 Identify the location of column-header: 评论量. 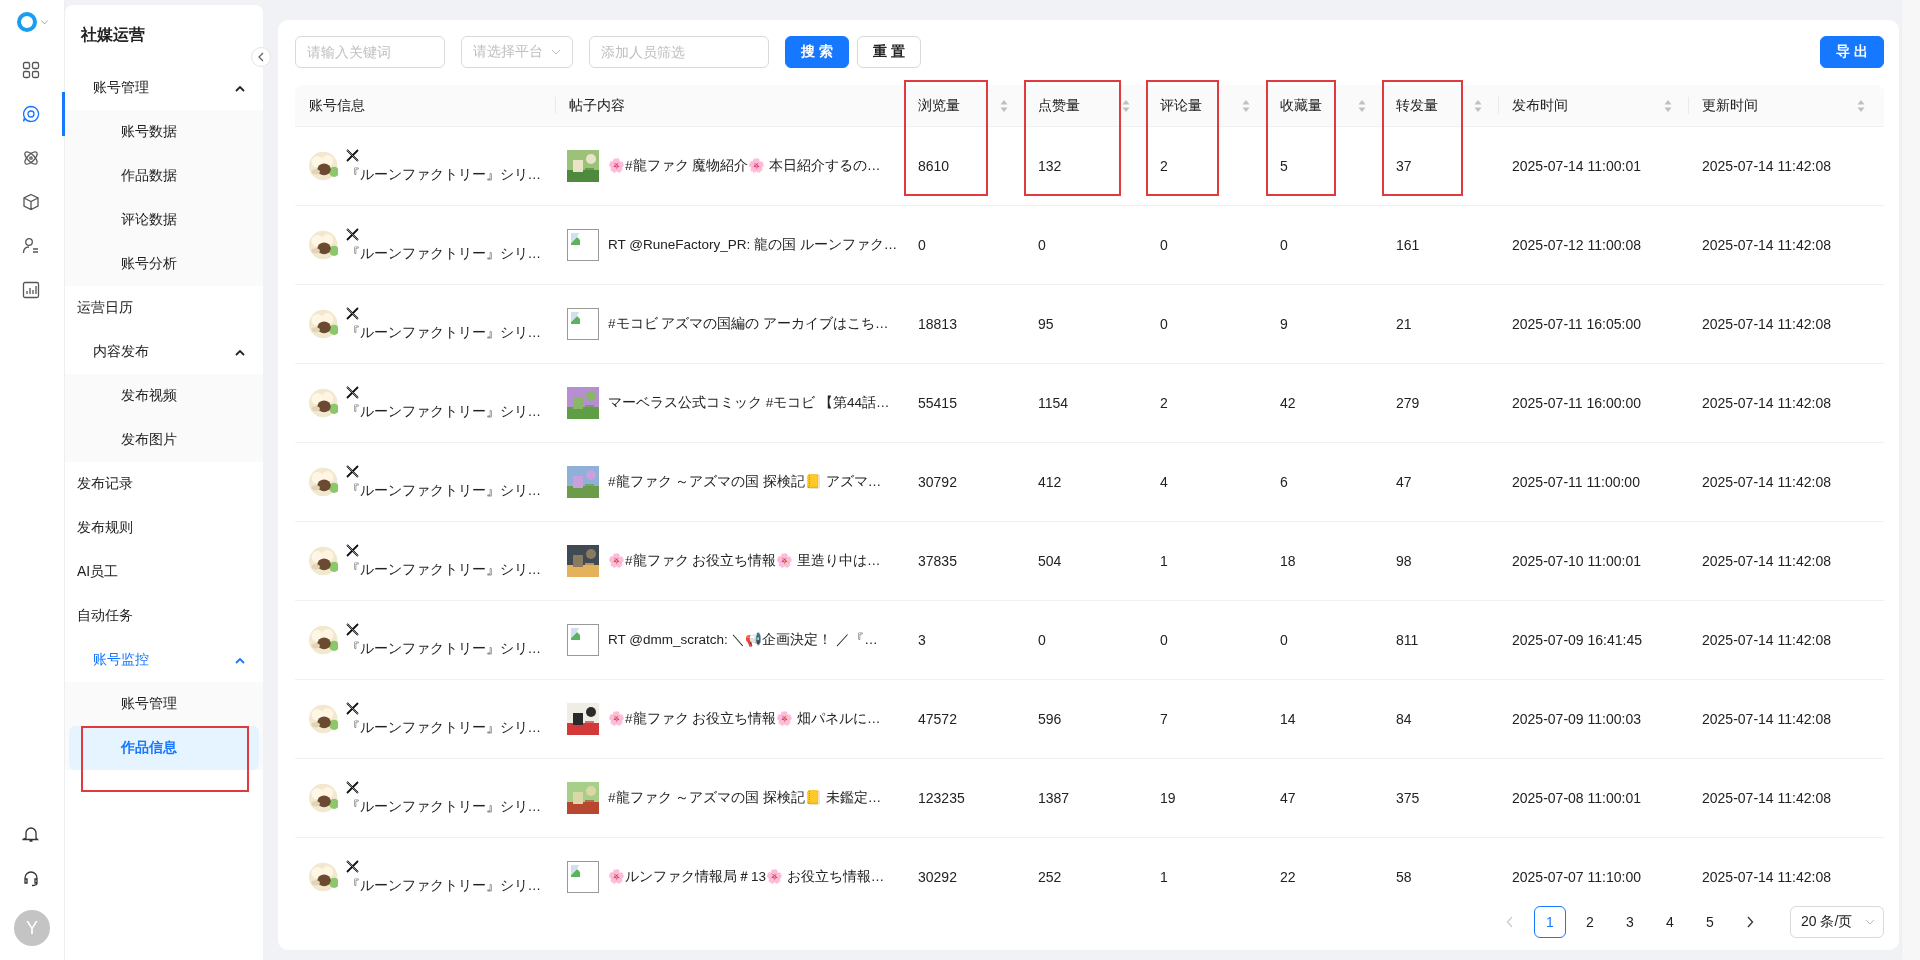
(1181, 105).